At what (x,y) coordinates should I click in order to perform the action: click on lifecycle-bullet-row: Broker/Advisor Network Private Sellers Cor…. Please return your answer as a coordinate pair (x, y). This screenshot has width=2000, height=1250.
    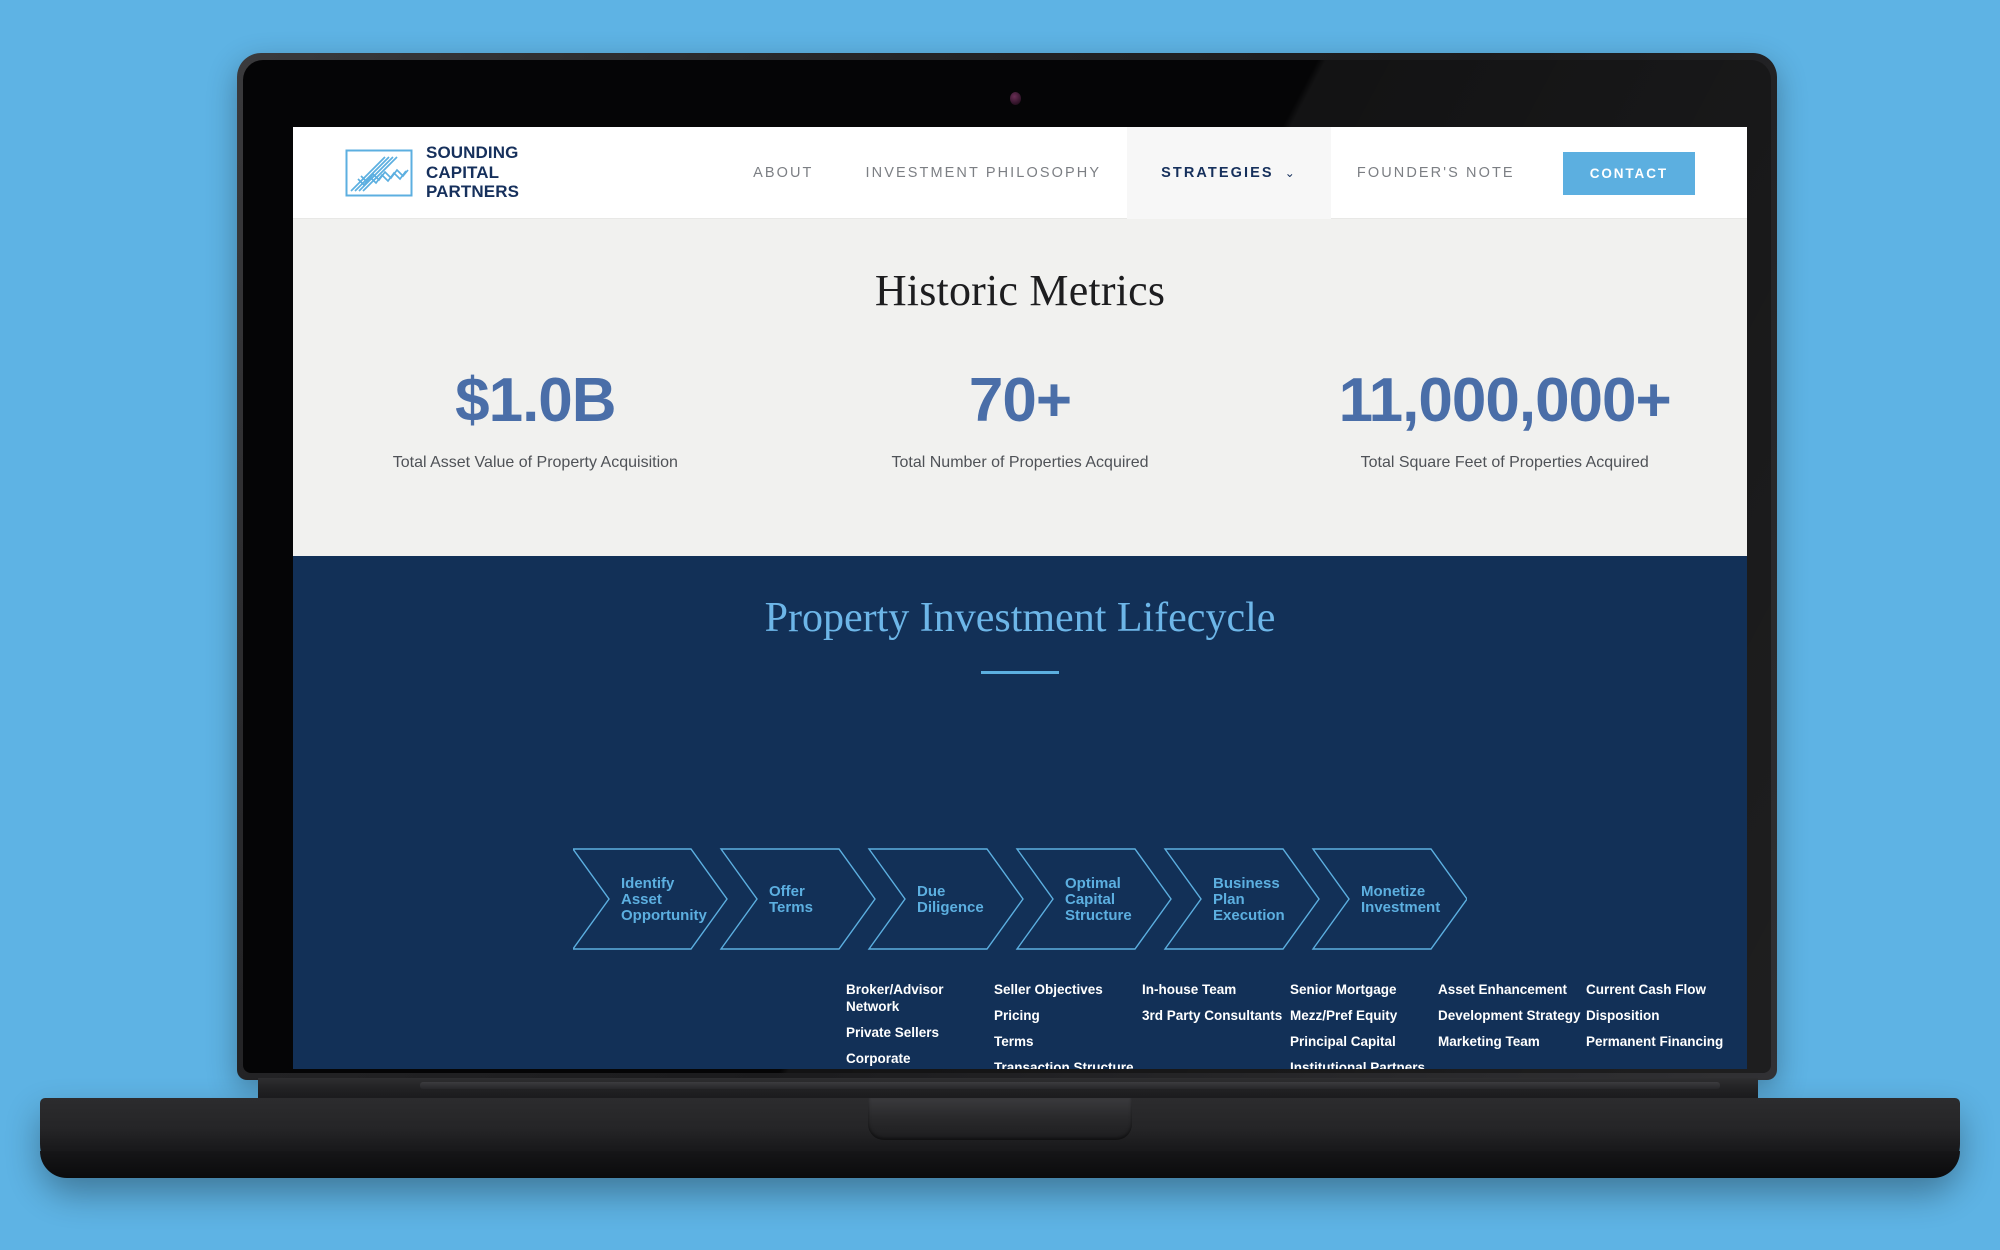
    Looking at the image, I should click on (1020, 1025).